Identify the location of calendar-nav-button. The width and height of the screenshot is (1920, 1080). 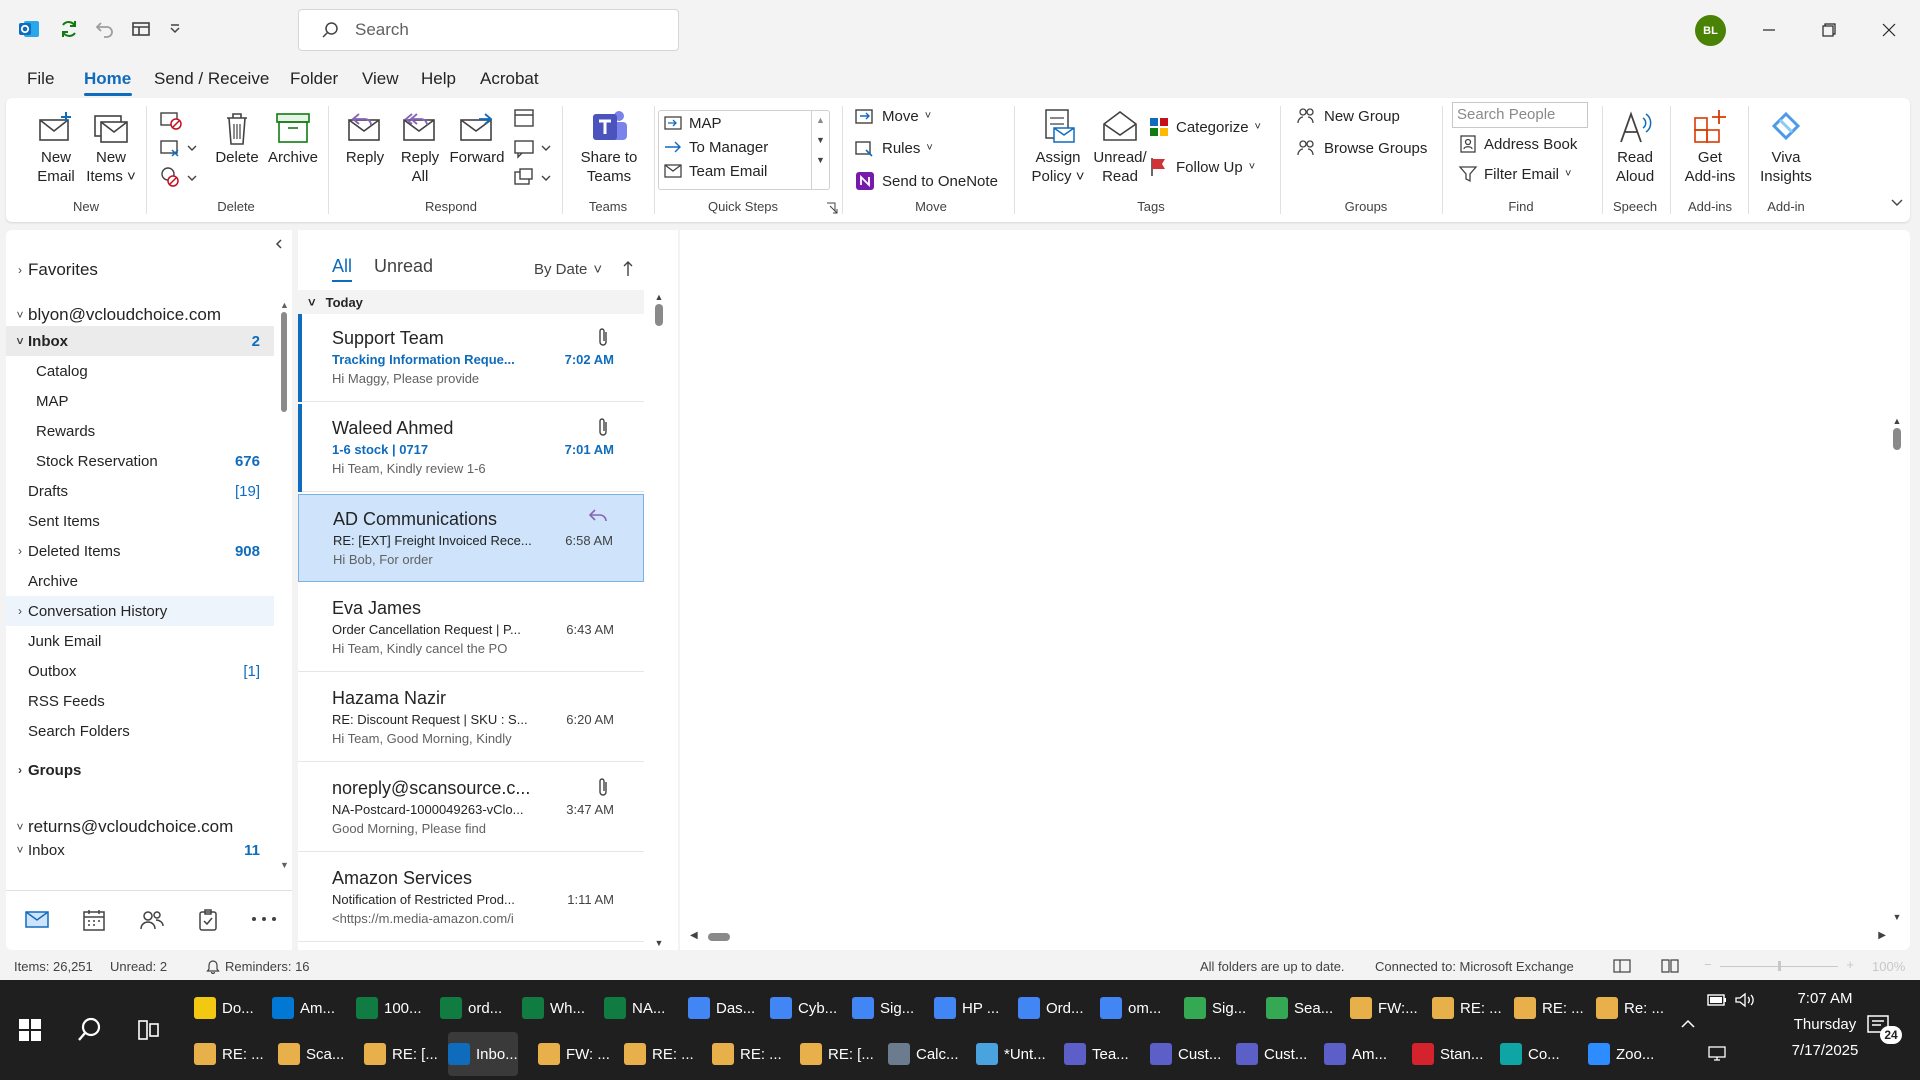
(94, 920).